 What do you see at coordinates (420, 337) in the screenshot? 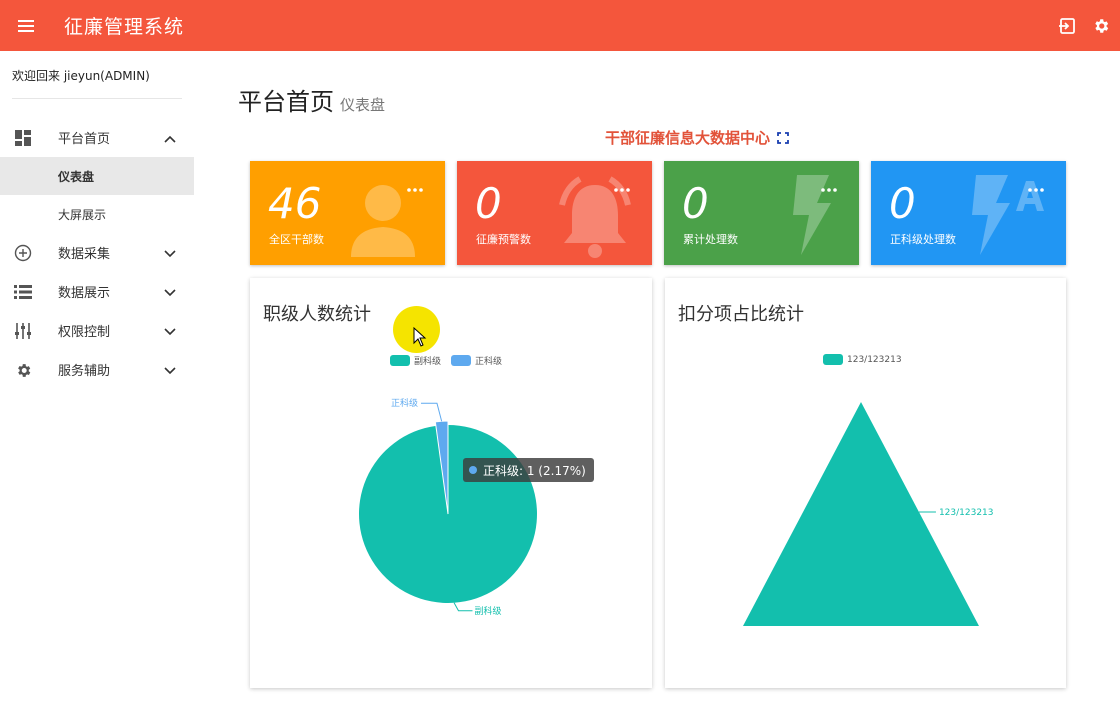
I see `cursor-arrow-icon` at bounding box center [420, 337].